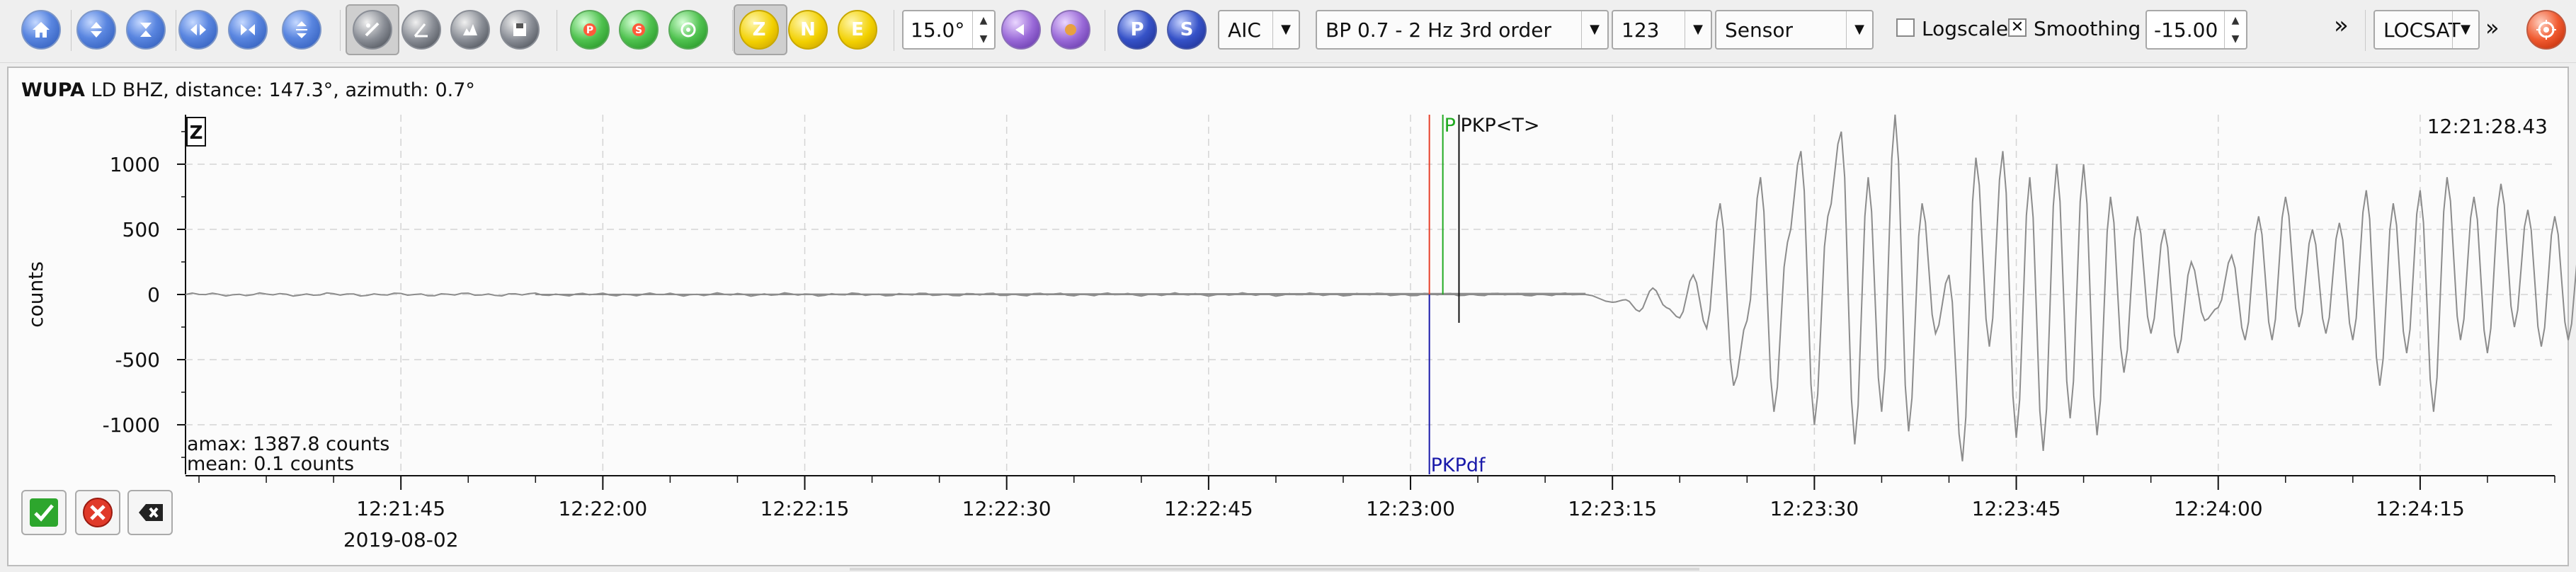 This screenshot has width=2576, height=572. Describe the element at coordinates (2487, 126) in the screenshot. I see `trace-start-time: 12:21:28.43` at that location.